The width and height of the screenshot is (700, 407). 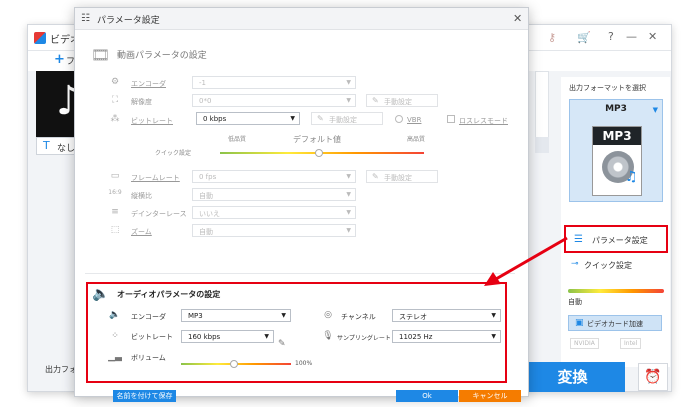 What do you see at coordinates (173, 153) in the screenshot?
I see `quick-setting-label: クイック設定` at bounding box center [173, 153].